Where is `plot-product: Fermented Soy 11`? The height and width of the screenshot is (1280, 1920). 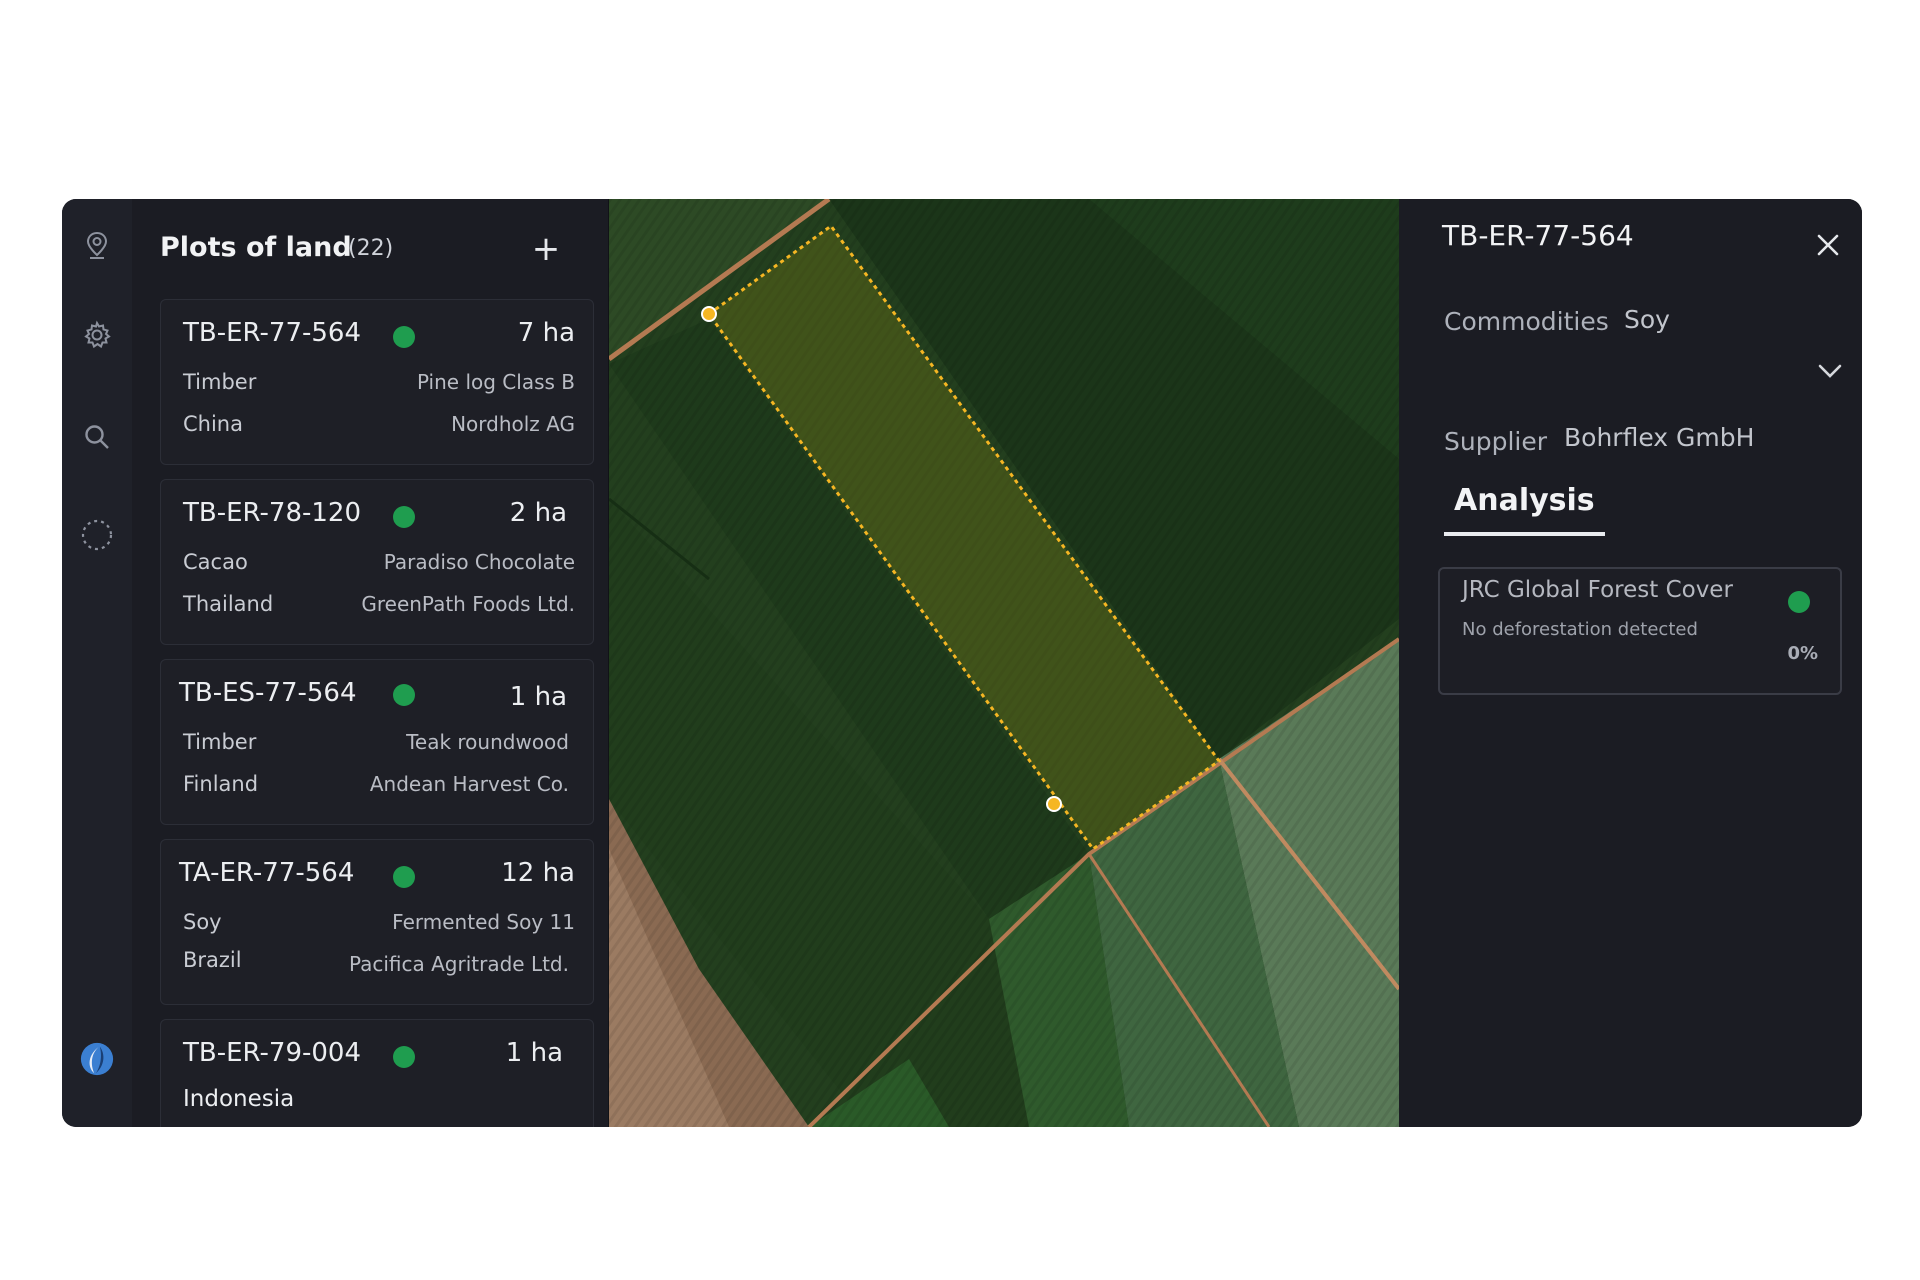 plot-product: Fermented Soy 11 is located at coordinates (483, 922).